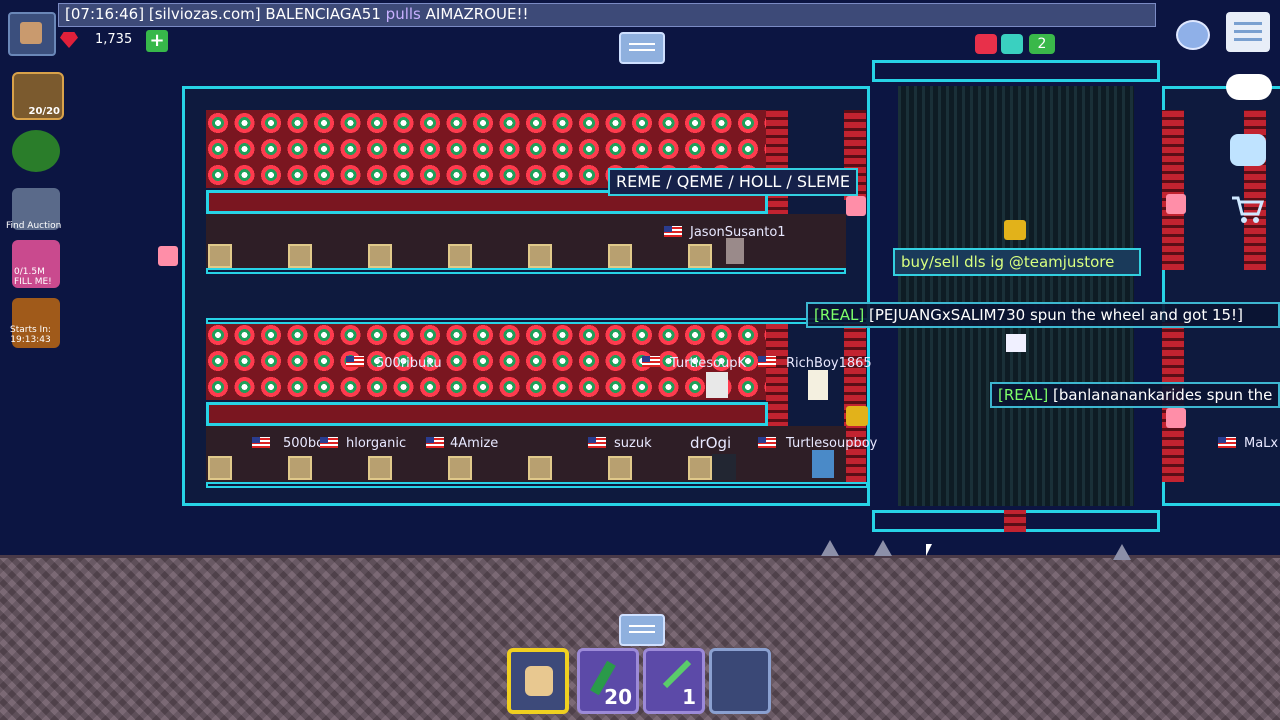  What do you see at coordinates (33, 282) in the screenshot?
I see `piggy-sub: FILL ME!` at bounding box center [33, 282].